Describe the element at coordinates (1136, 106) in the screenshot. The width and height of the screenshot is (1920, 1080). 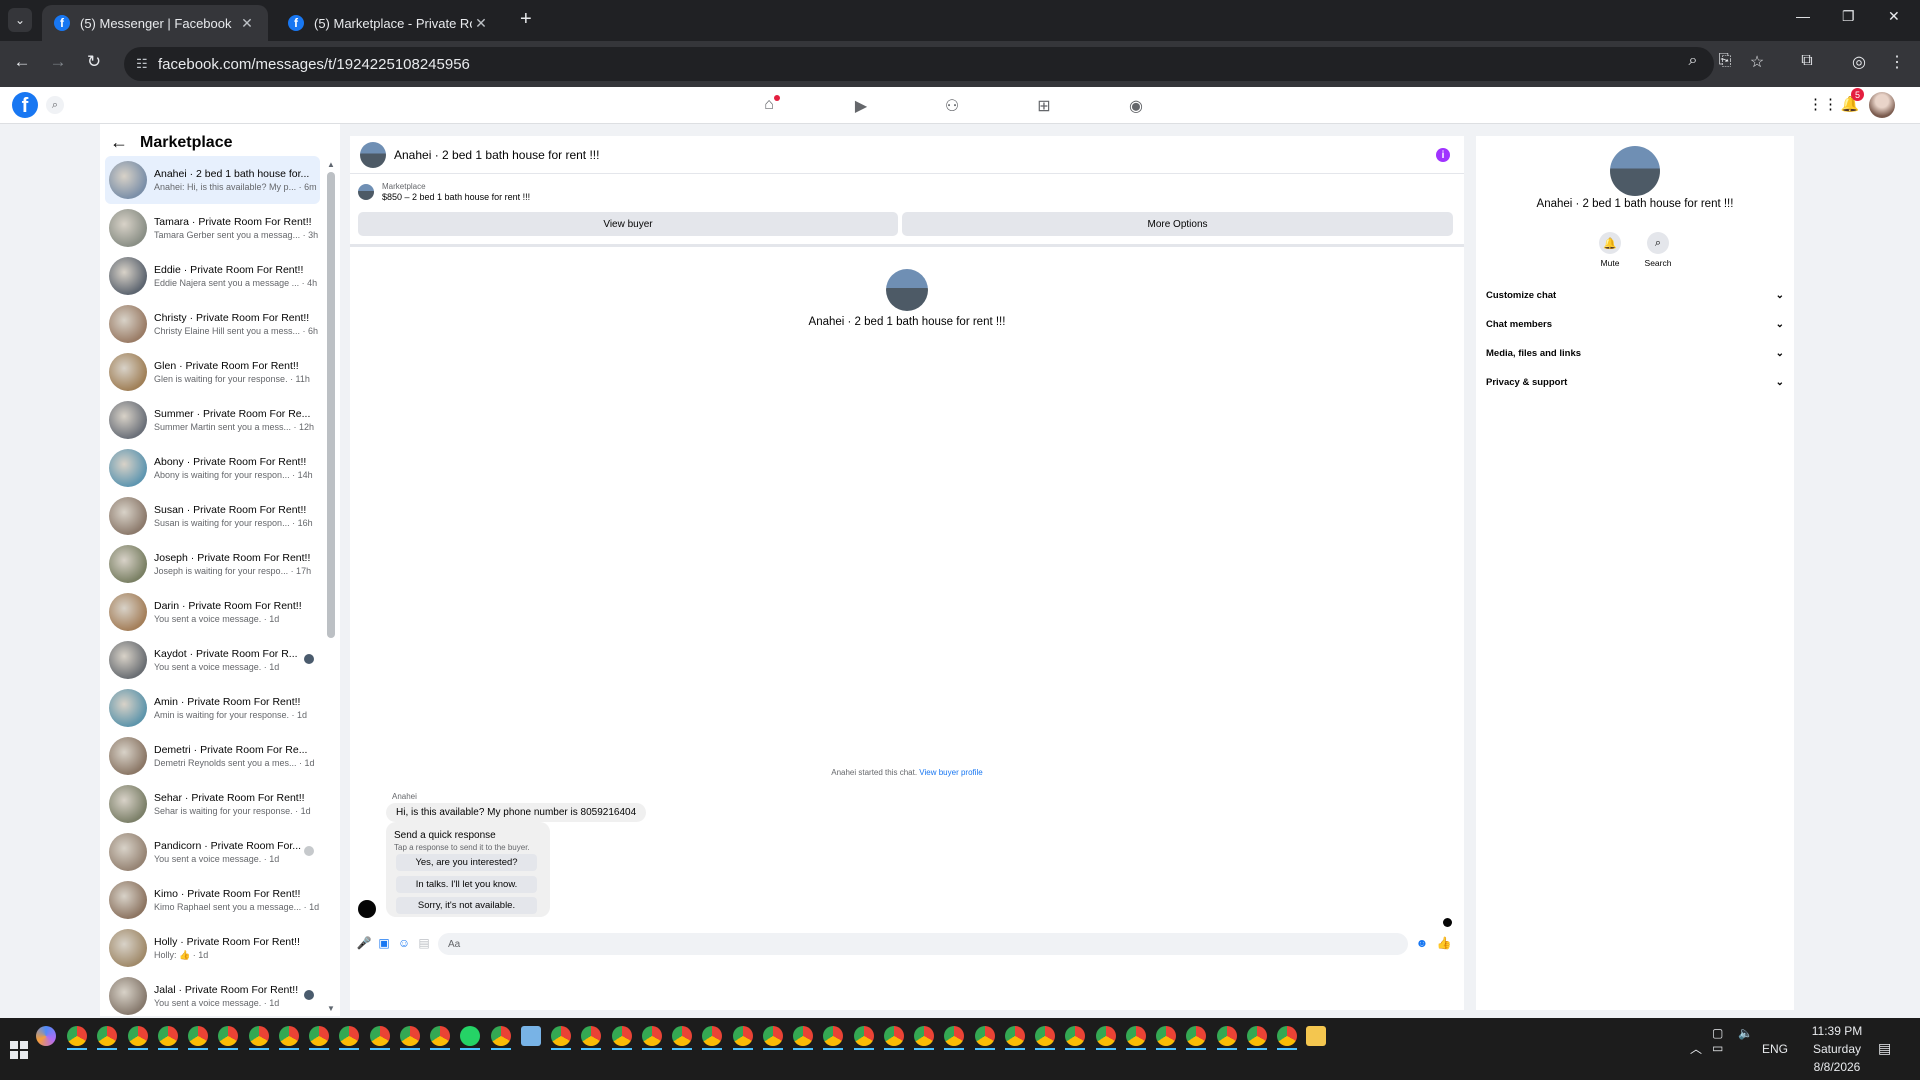
I see `groups-icon: ◉` at that location.